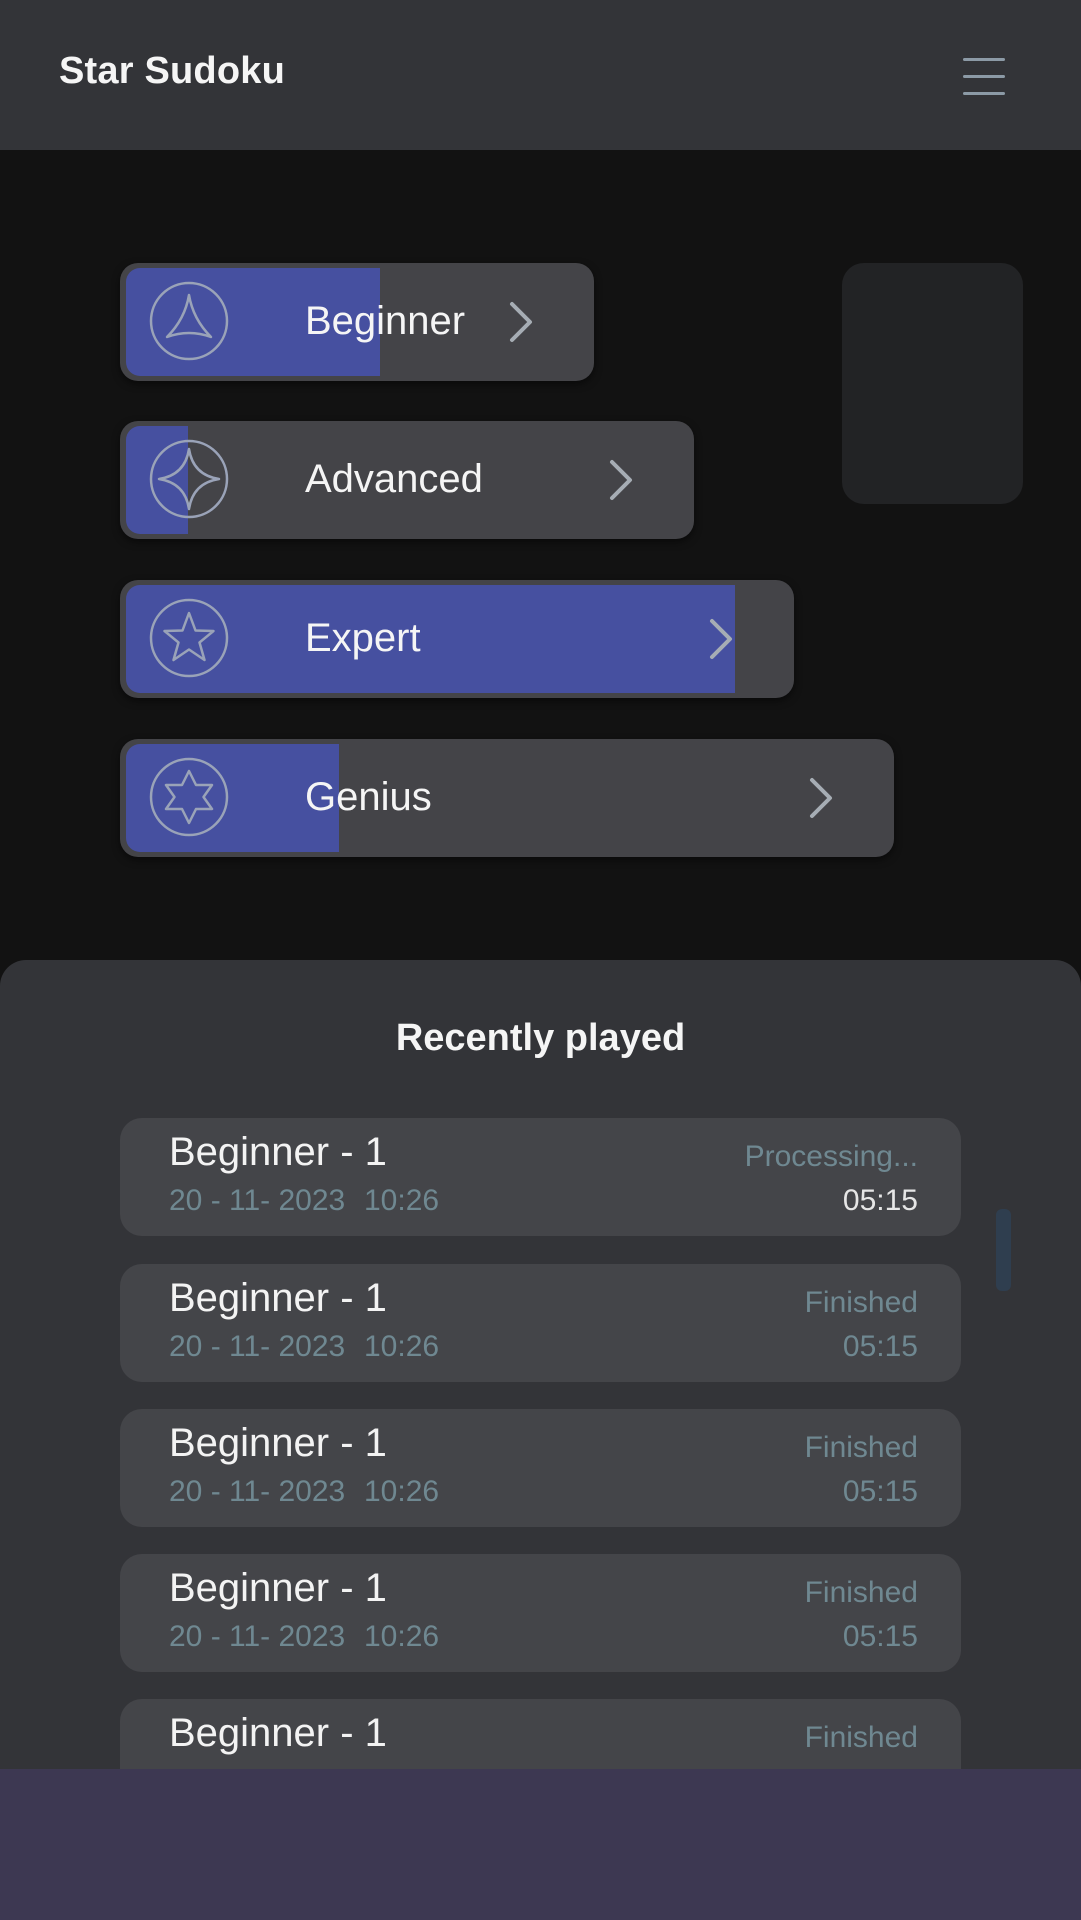  I want to click on level-button-genius: Genius, so click(507, 798).